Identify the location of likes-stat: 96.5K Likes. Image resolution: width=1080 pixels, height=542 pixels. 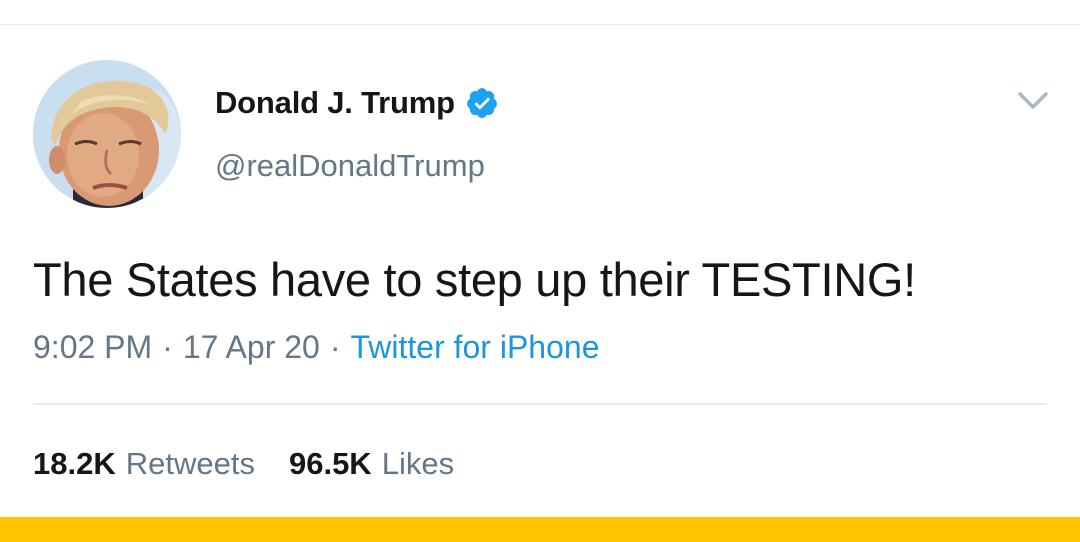
(371, 464).